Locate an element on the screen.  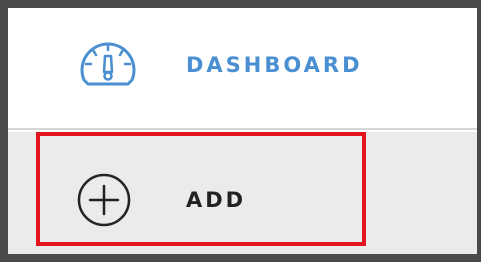
plus-circle-icon is located at coordinates (104, 200).